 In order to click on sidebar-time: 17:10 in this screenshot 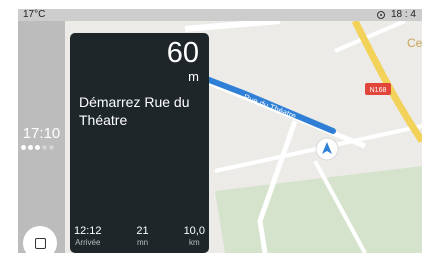, I will do `click(41, 133)`.